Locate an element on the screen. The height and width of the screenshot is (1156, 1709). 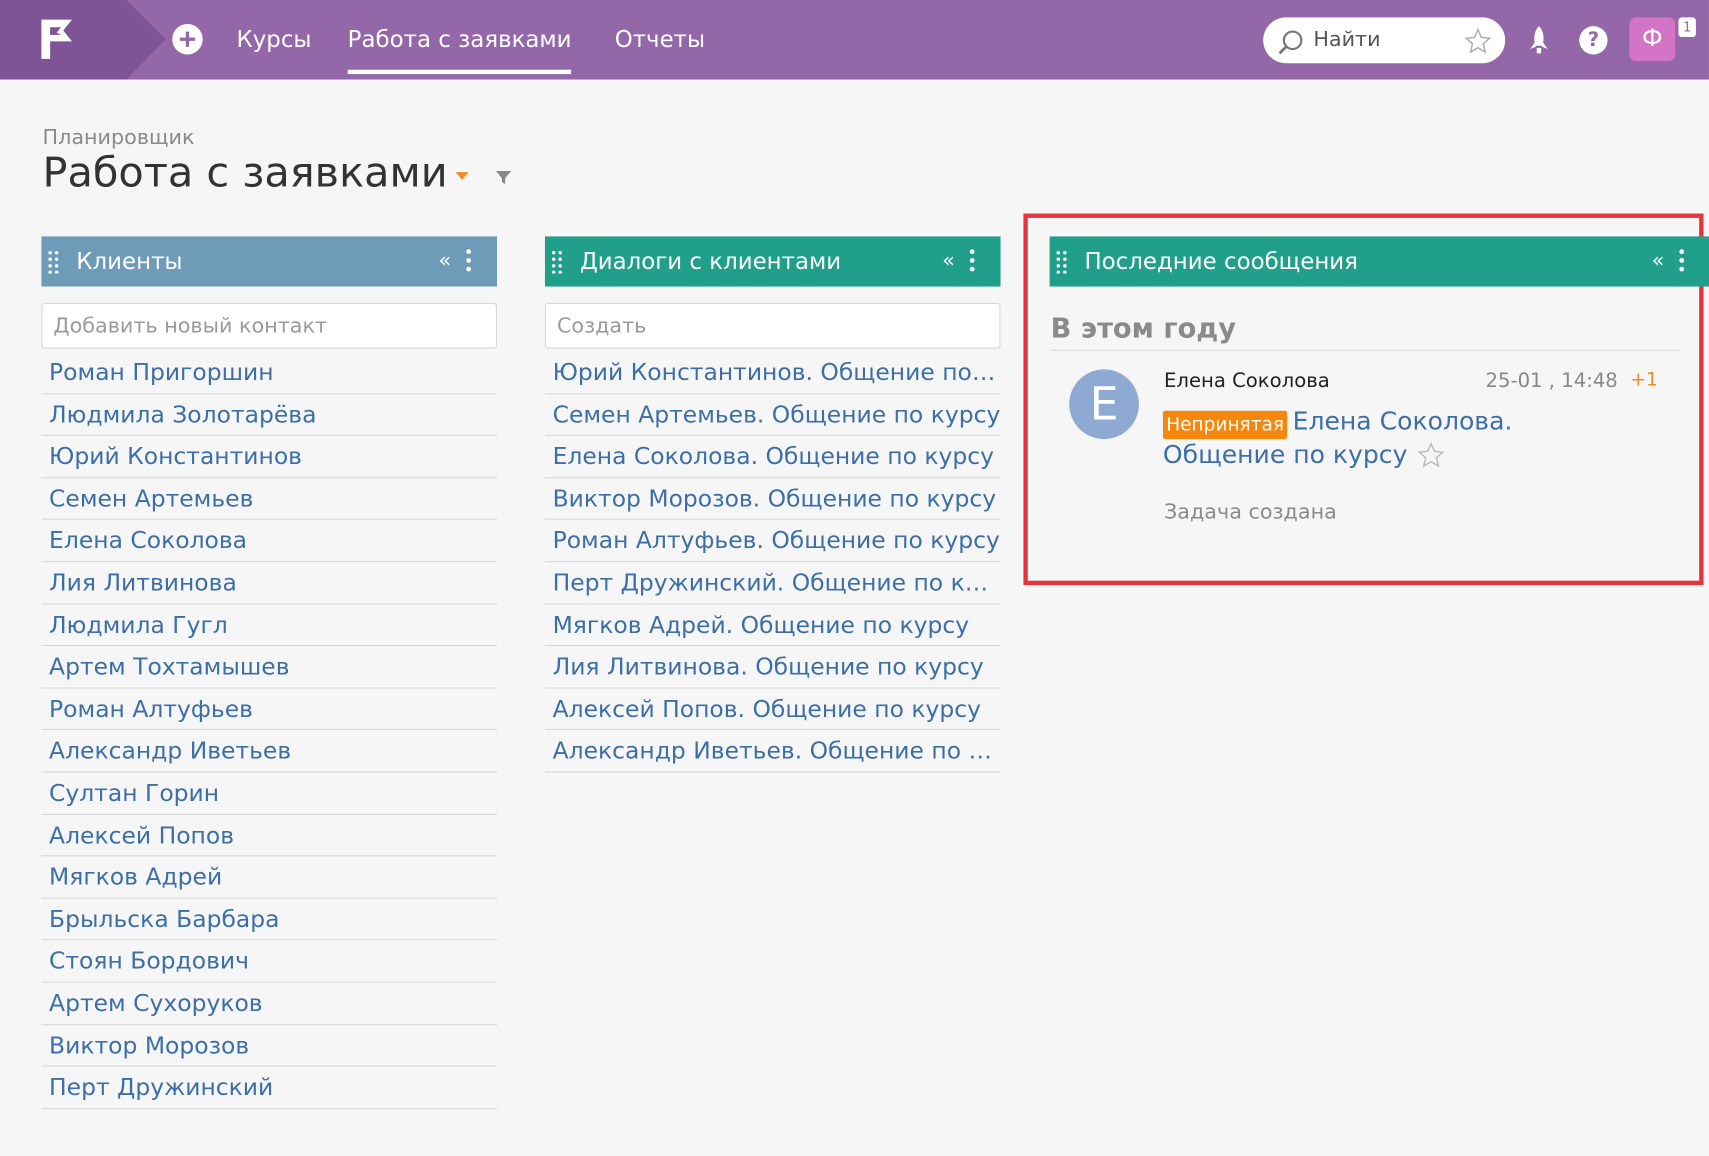
messages-panel-title: Последние сообщения is located at coordinates (1221, 261).